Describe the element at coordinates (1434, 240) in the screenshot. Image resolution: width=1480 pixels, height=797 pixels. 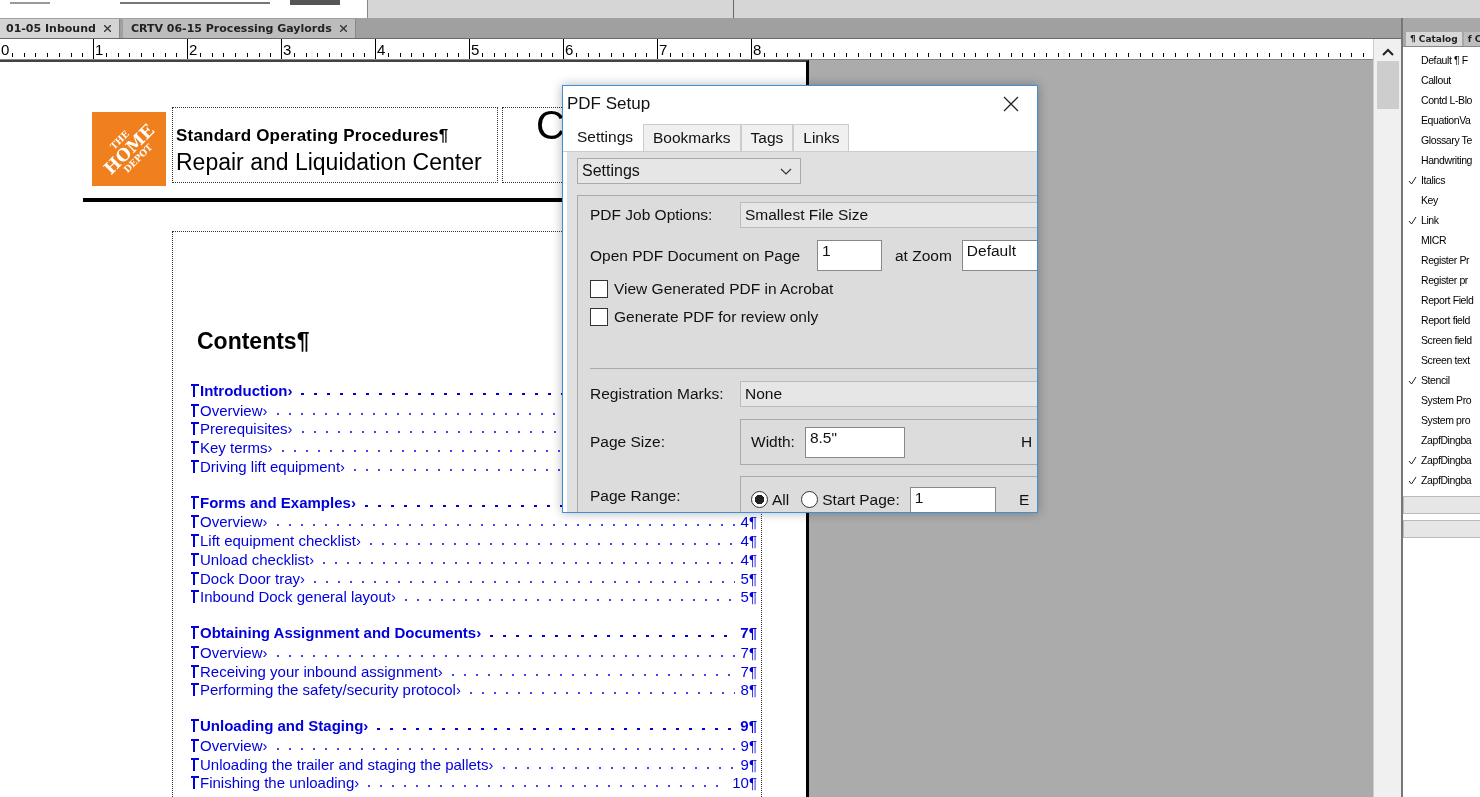
I see `catalog-item: MICR` at that location.